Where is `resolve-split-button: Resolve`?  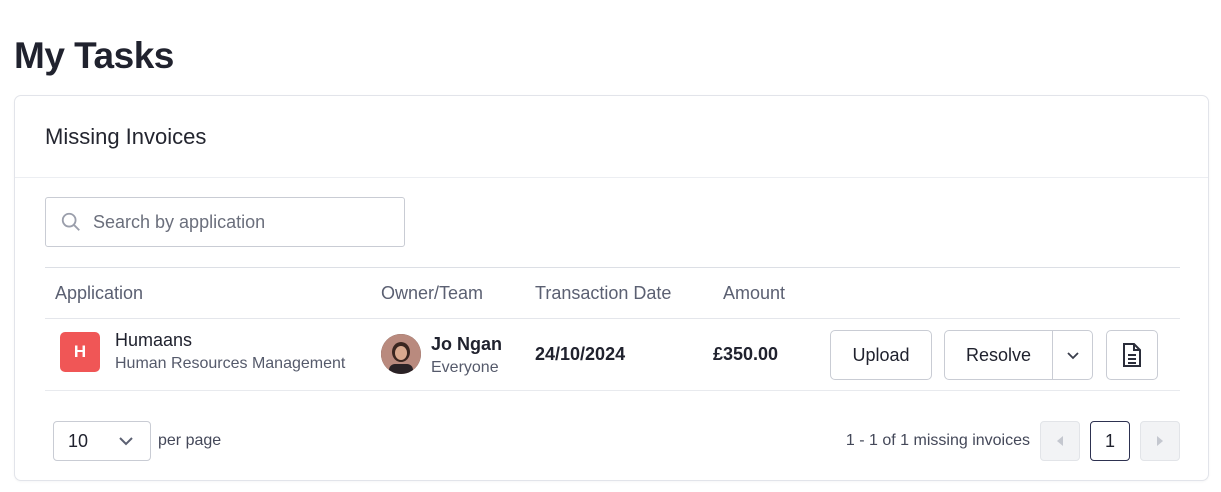
resolve-split-button: Resolve is located at coordinates (1018, 355).